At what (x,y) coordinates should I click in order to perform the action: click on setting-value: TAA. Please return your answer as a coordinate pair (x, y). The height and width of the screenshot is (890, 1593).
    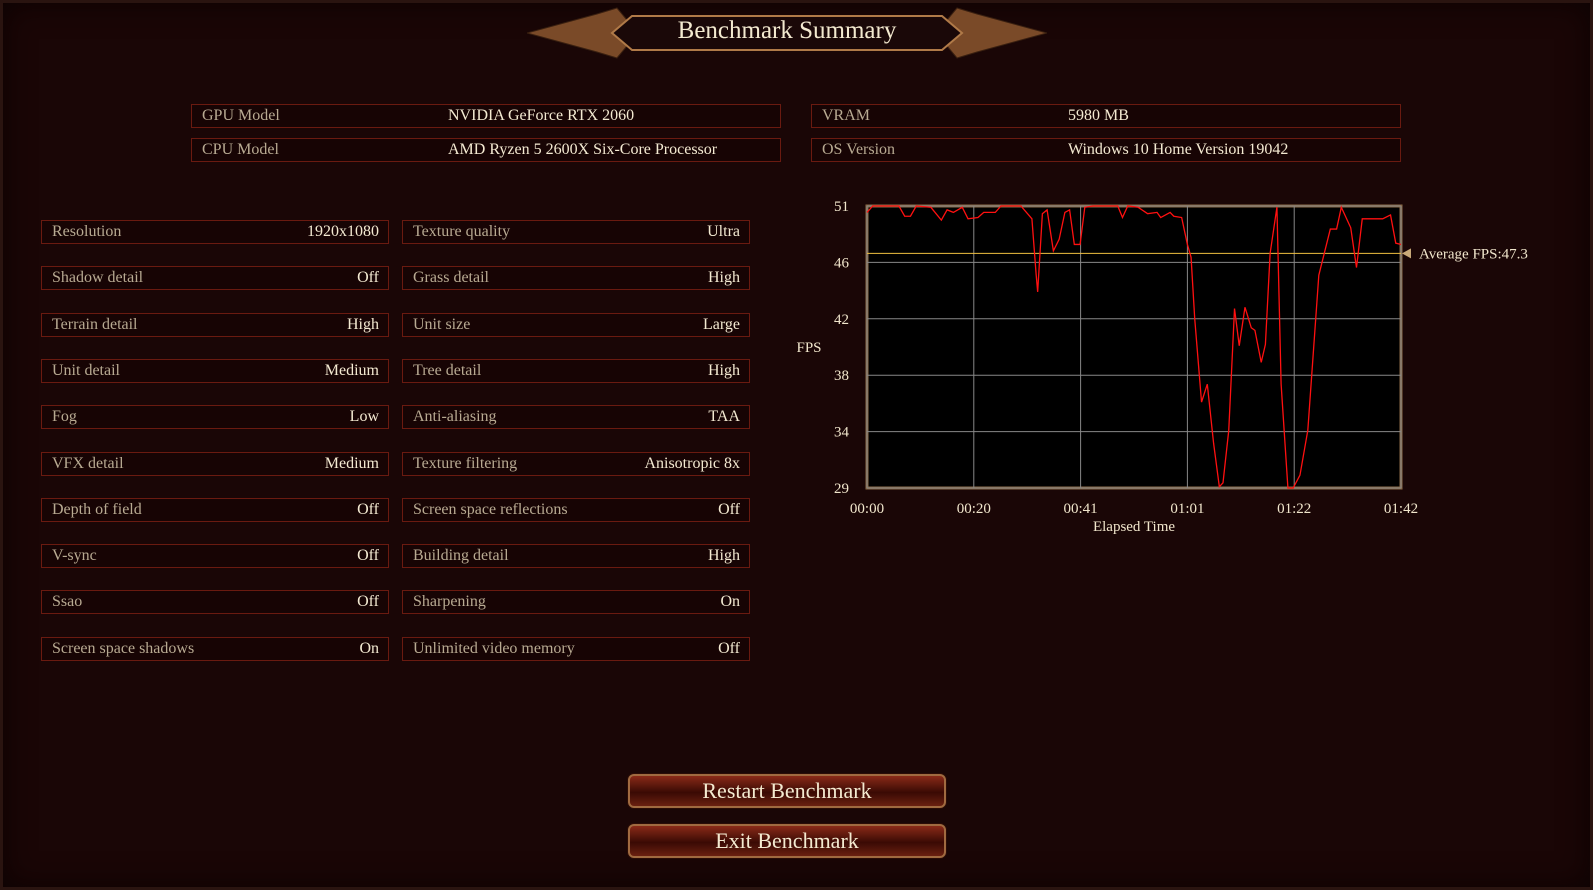
    Looking at the image, I should click on (724, 417).